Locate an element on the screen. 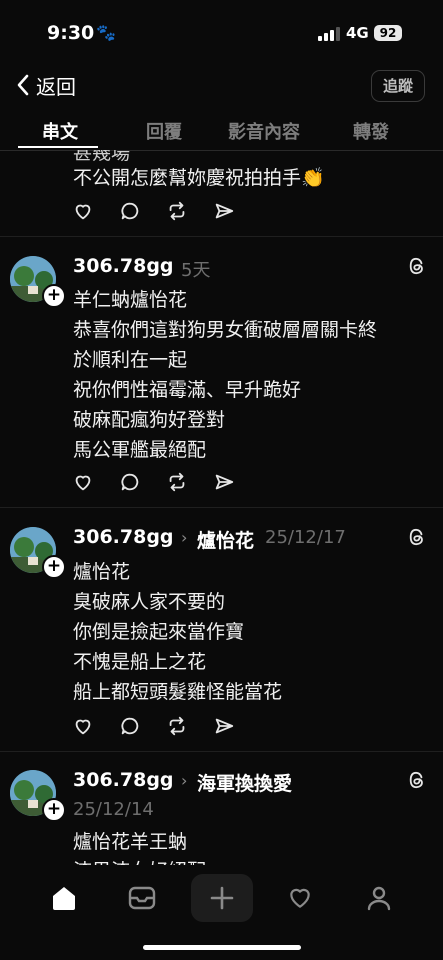 The height and width of the screenshot is (960, 443). post-text: 馬公軍艦最絕配 is located at coordinates (140, 450).